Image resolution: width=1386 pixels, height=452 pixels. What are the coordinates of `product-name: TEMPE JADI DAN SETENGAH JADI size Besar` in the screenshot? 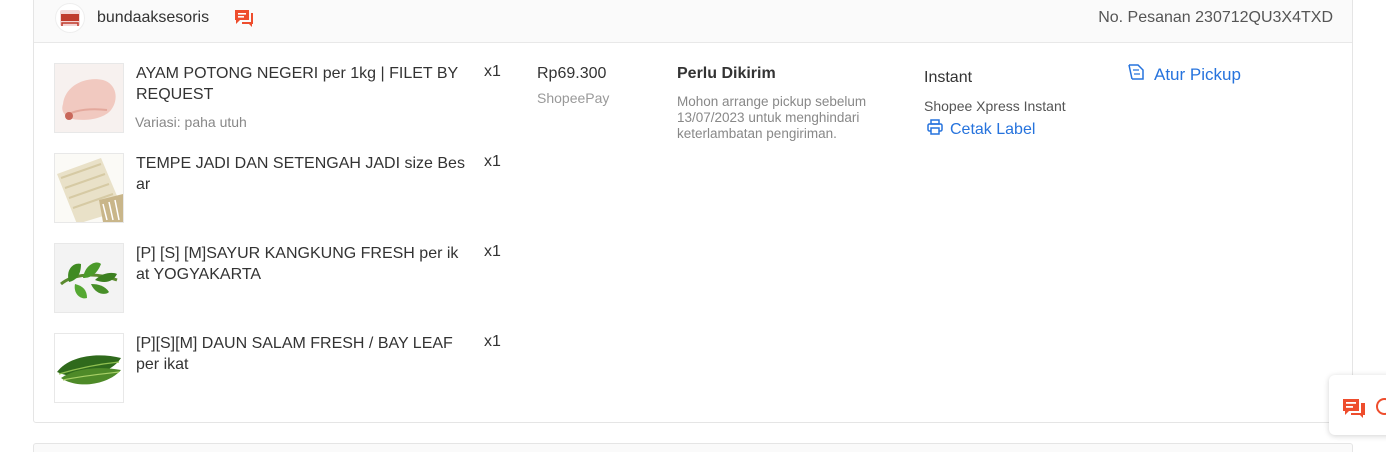 It's located at (301, 174).